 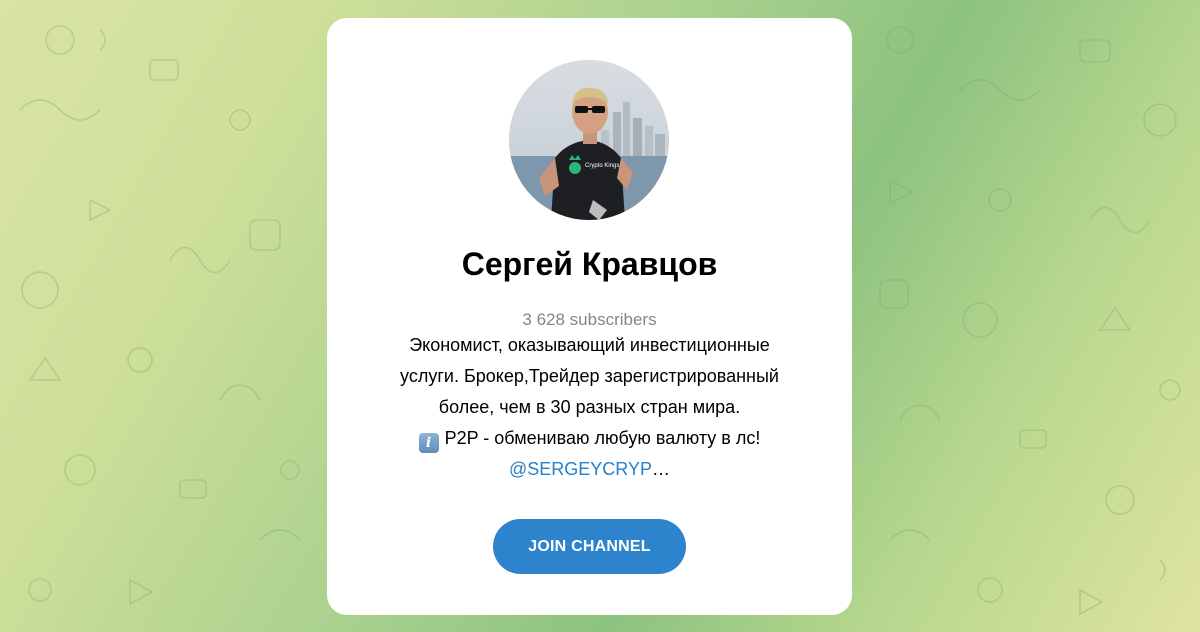 I want to click on channel-title: Сергей Кравцов, so click(x=589, y=264).